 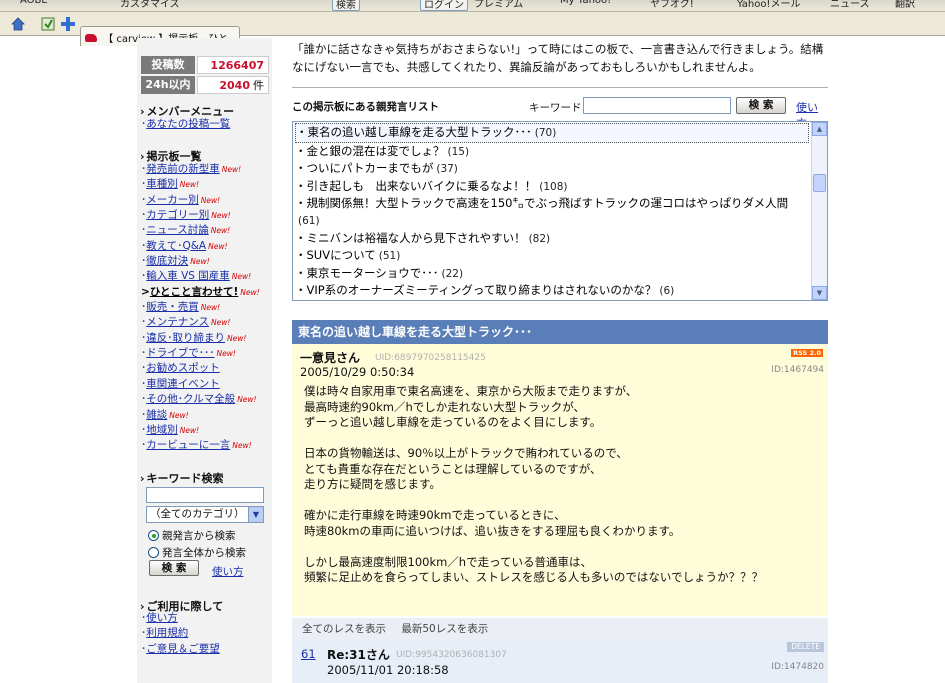 What do you see at coordinates (172, 200) in the screenshot?
I see `board-link: メーカー別` at bounding box center [172, 200].